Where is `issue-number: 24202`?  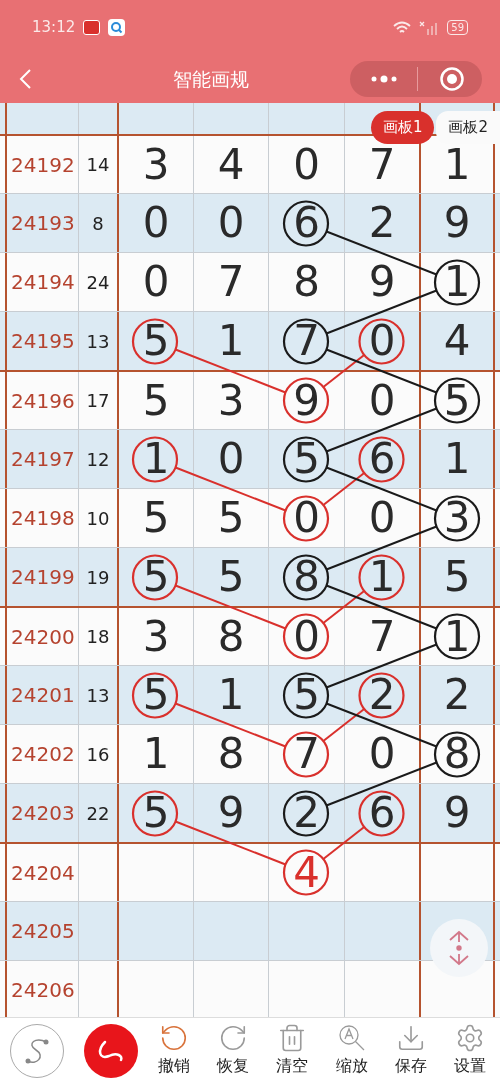 issue-number: 24202 is located at coordinates (43, 754).